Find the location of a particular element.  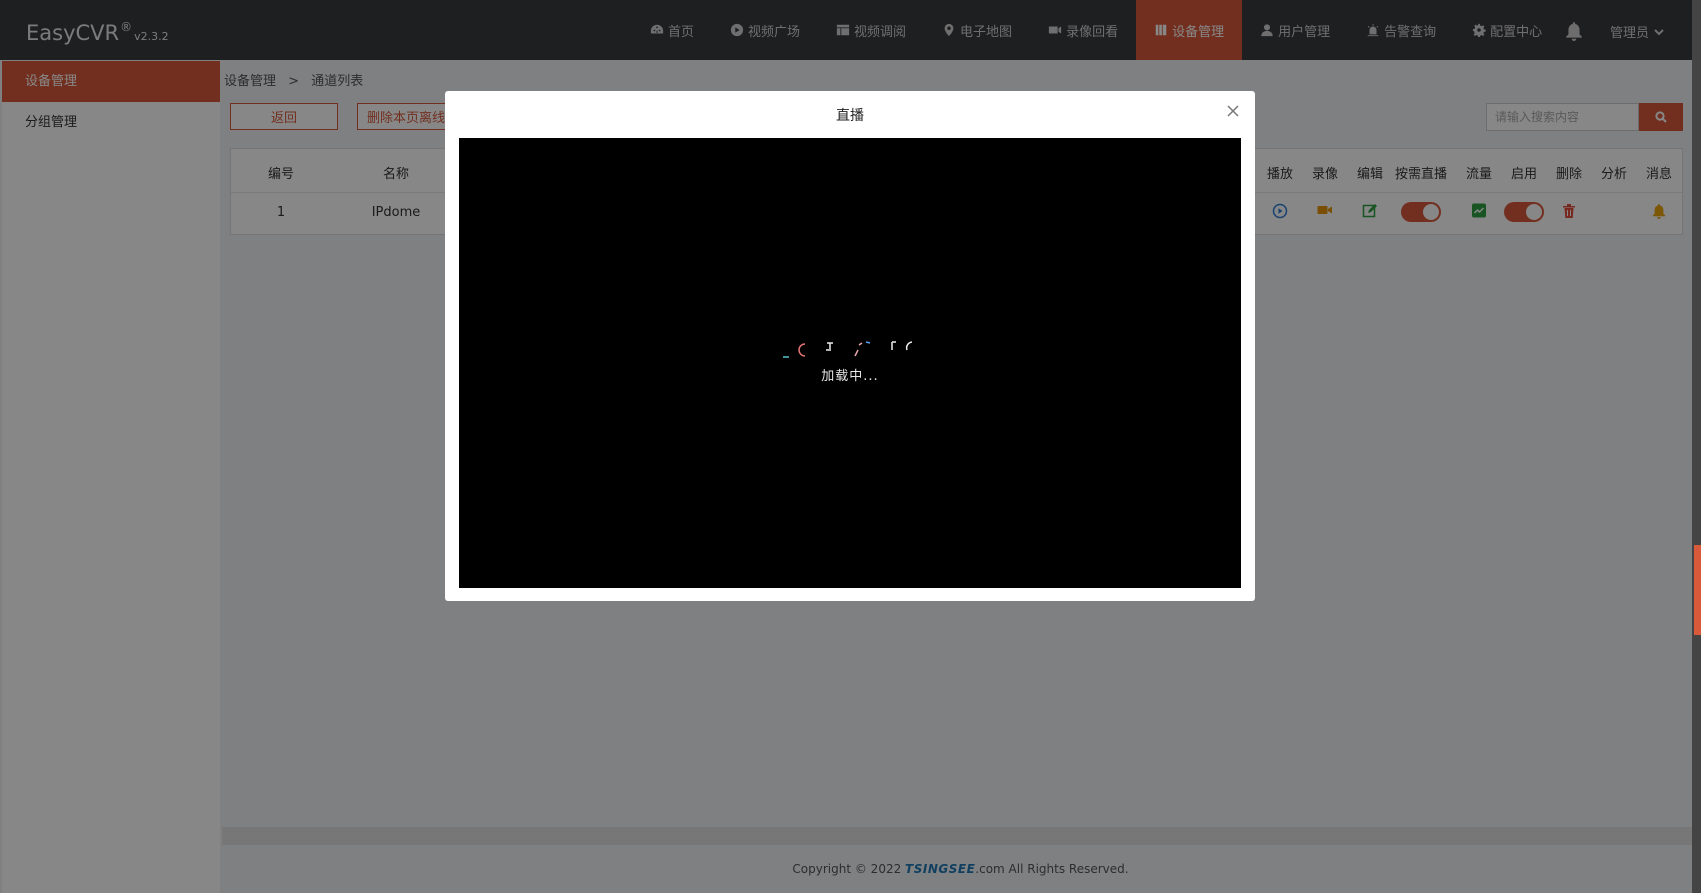

close-icon is located at coordinates (1233, 111).